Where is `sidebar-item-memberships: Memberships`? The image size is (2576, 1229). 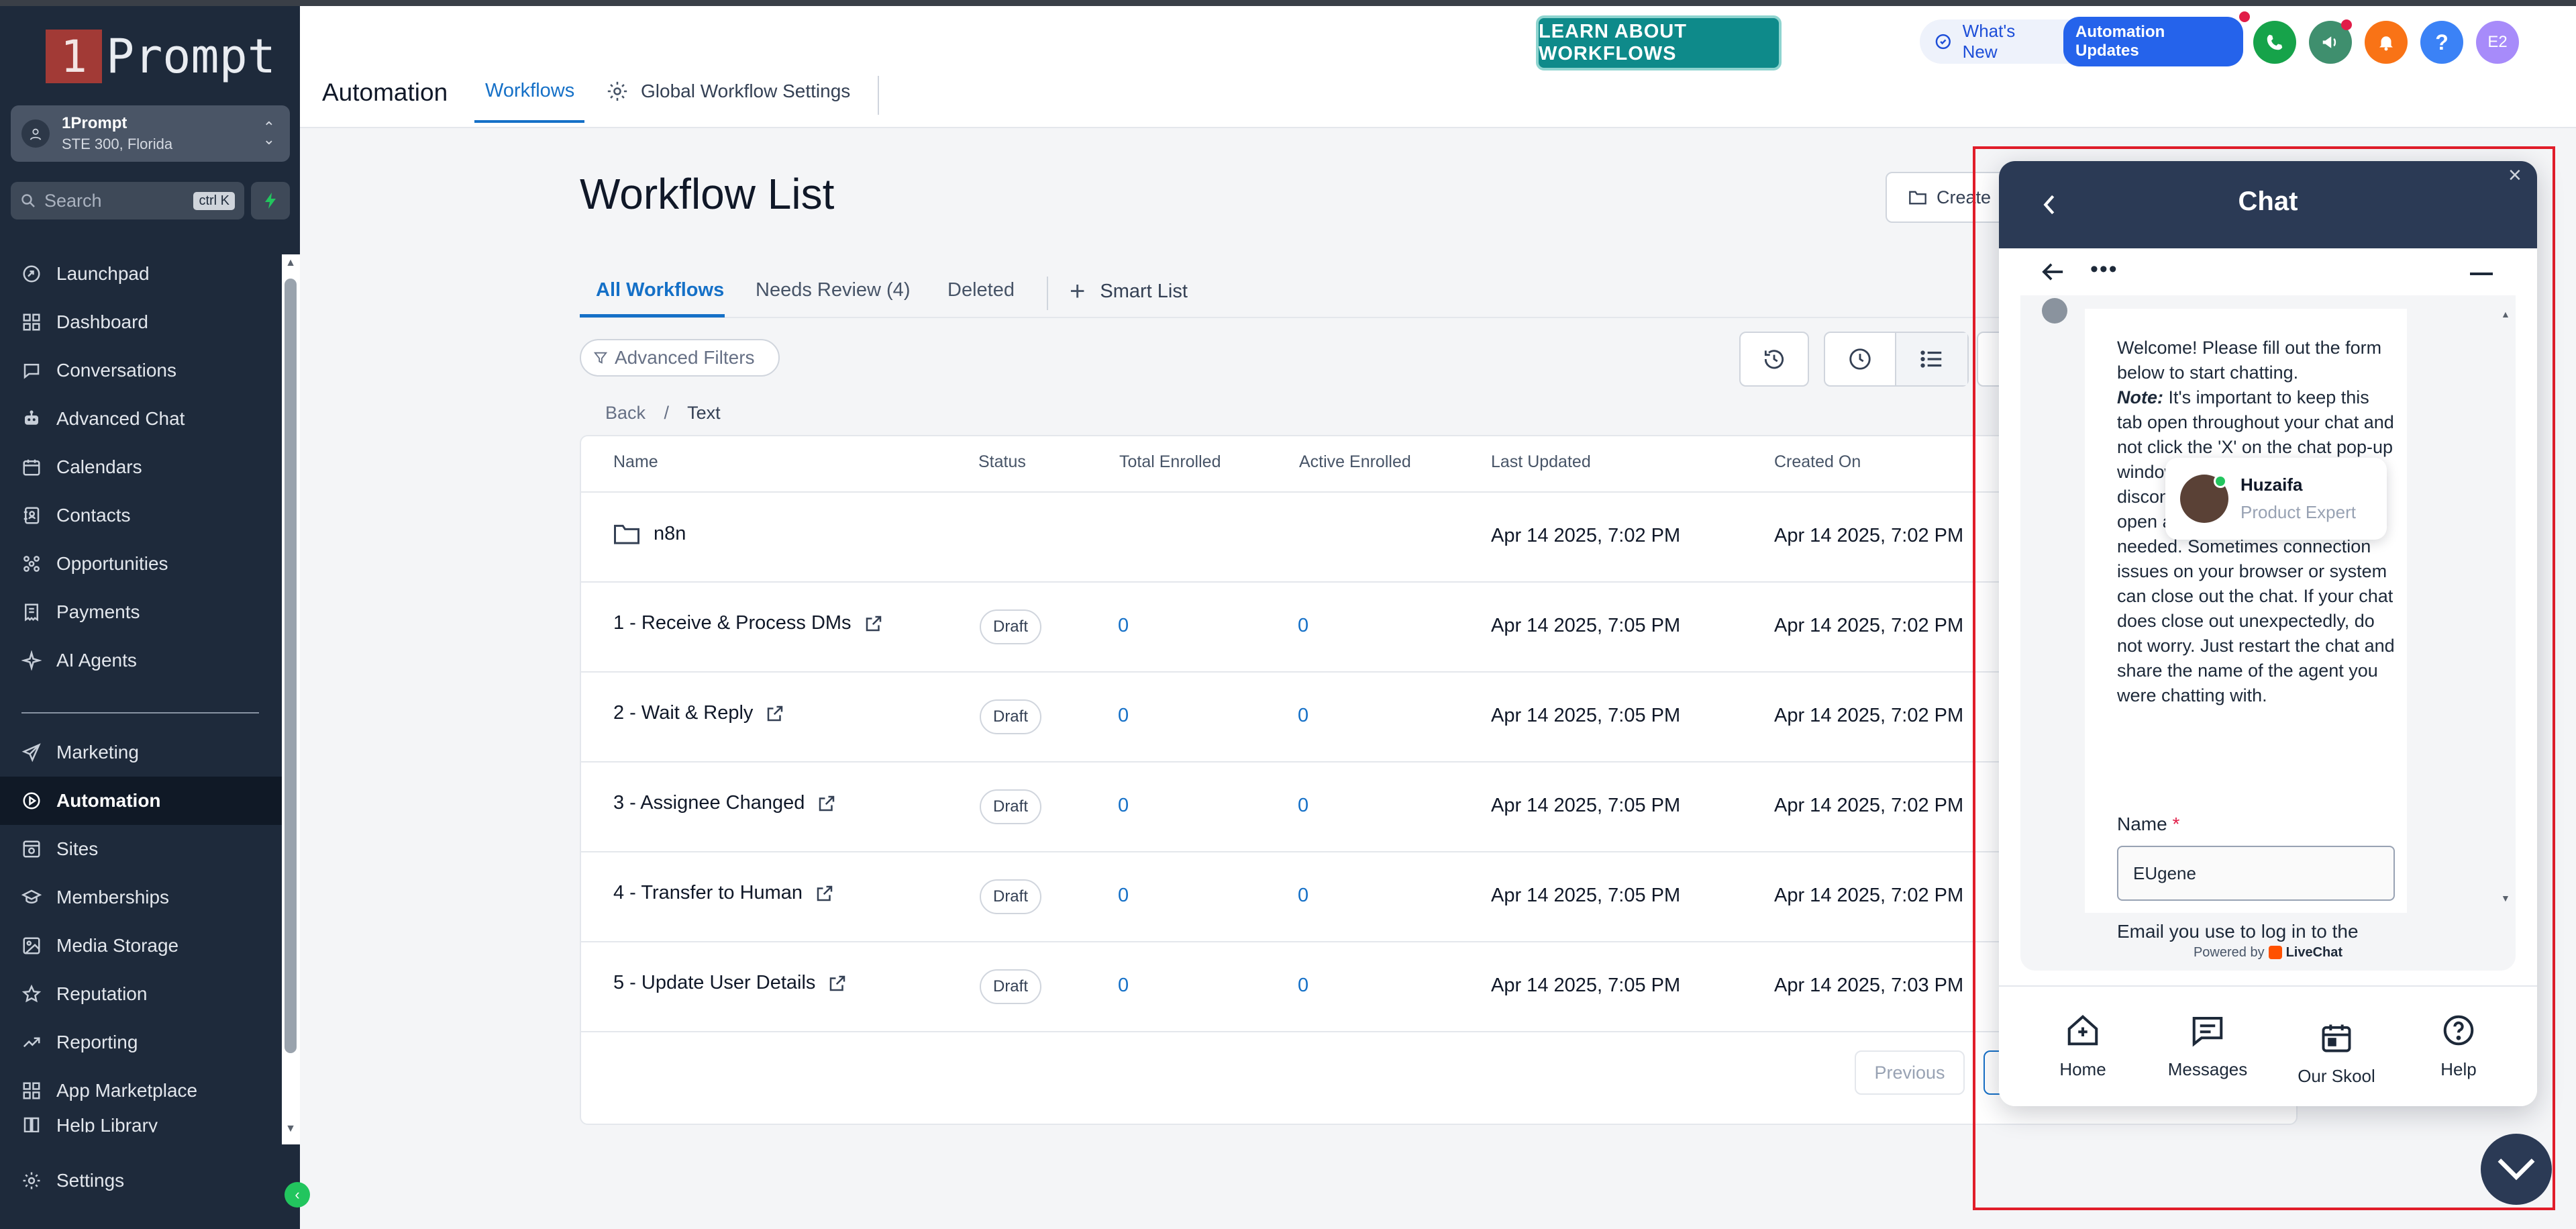
sidebar-item-memberships: Memberships is located at coordinates (141, 897).